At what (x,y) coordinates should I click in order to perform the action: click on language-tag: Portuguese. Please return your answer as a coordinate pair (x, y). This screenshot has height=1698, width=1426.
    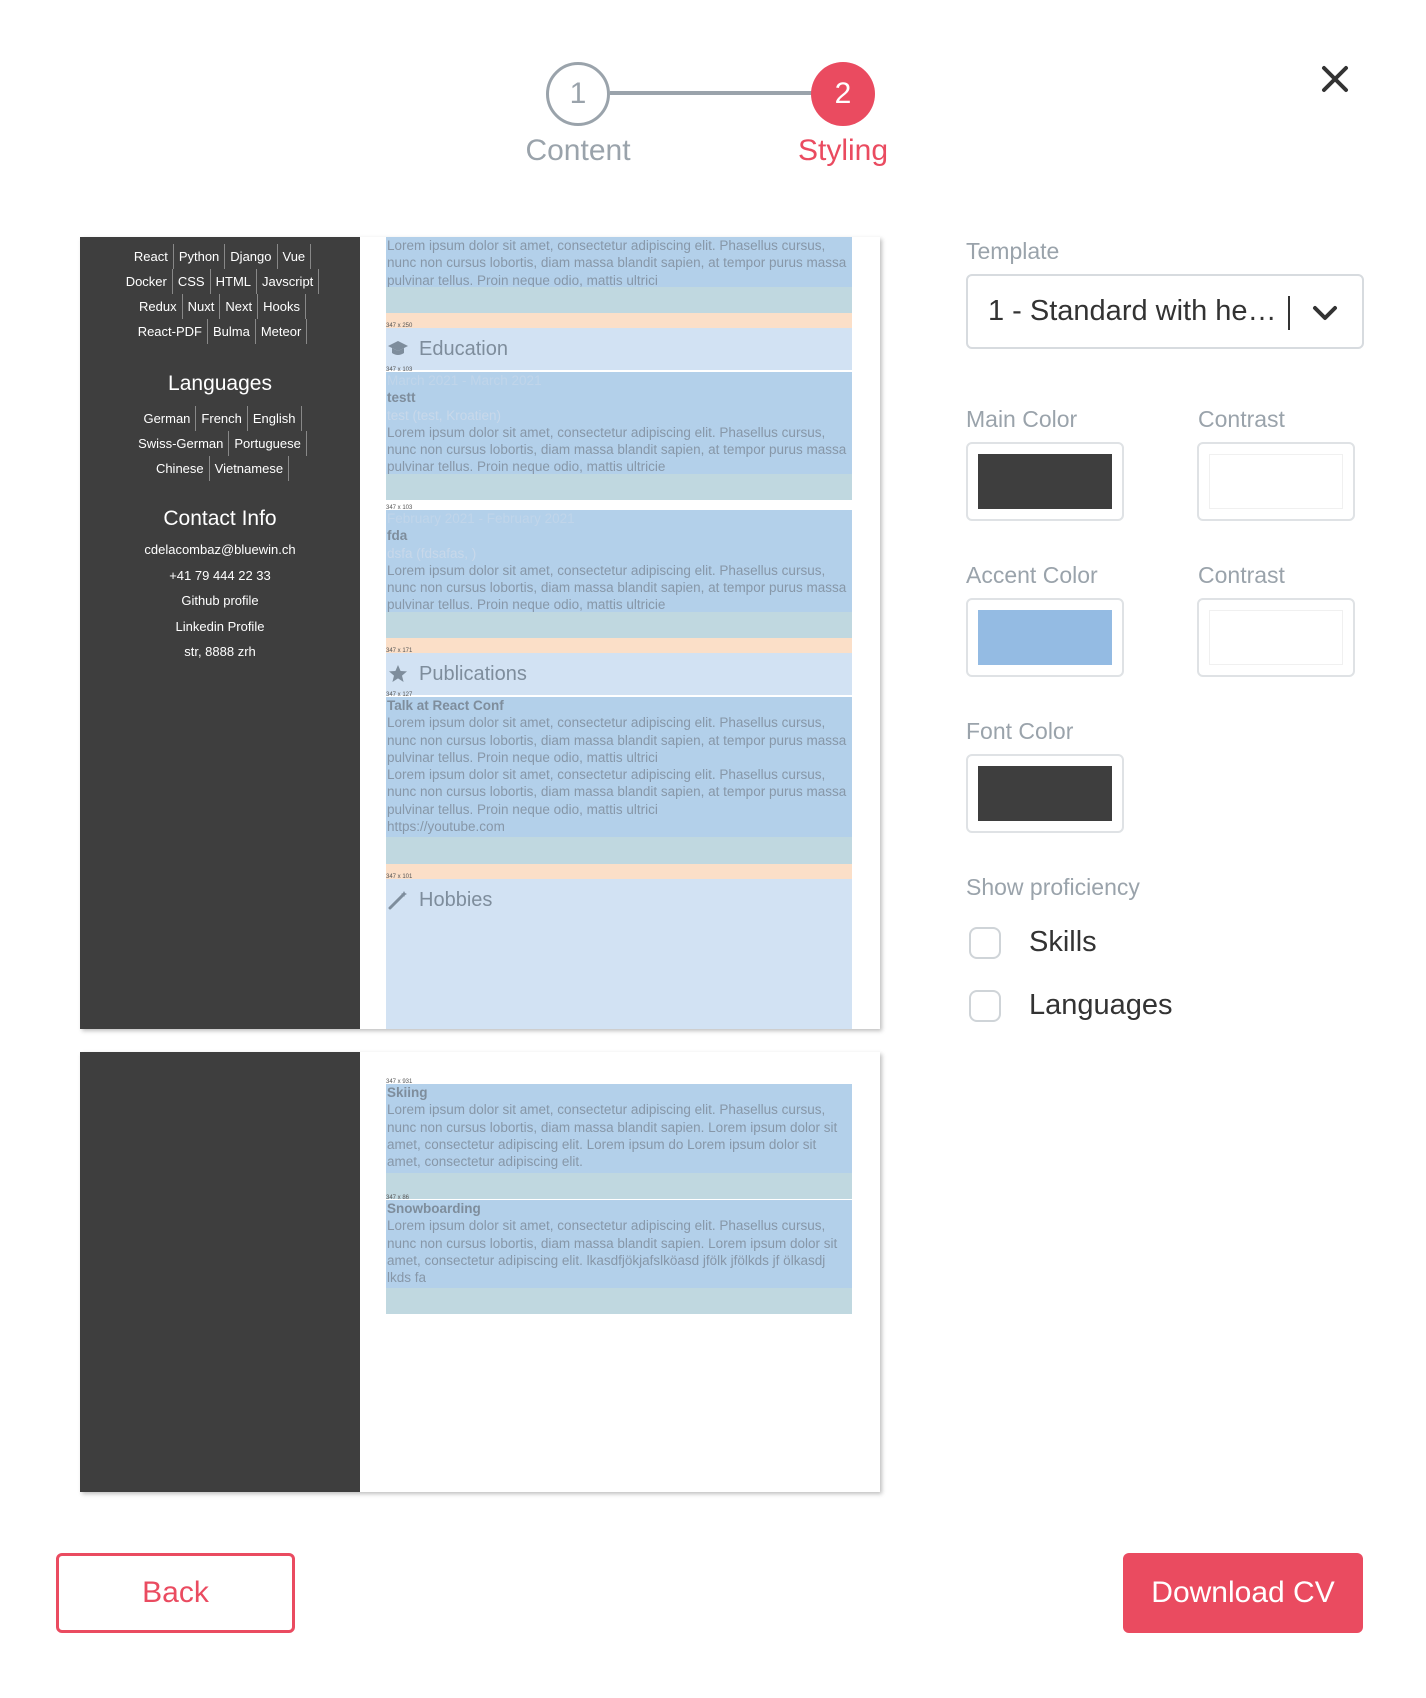
    Looking at the image, I should click on (268, 443).